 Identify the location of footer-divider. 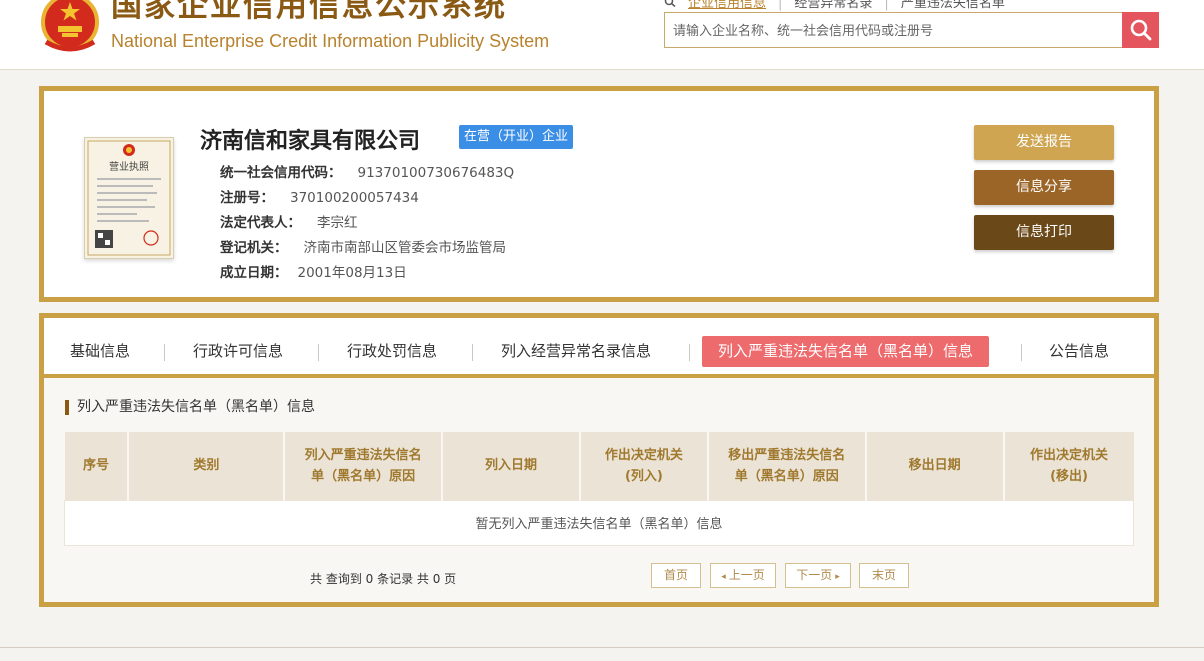
(602, 647).